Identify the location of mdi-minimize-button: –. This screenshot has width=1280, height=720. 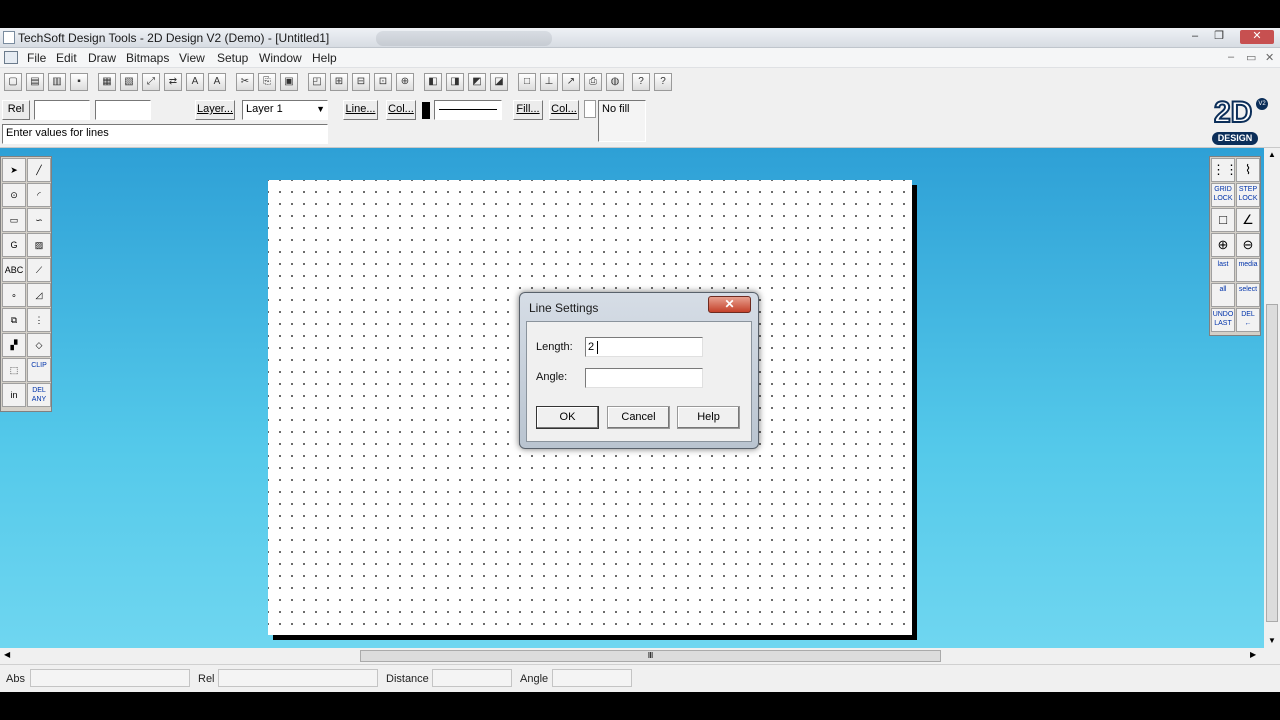
(1231, 57).